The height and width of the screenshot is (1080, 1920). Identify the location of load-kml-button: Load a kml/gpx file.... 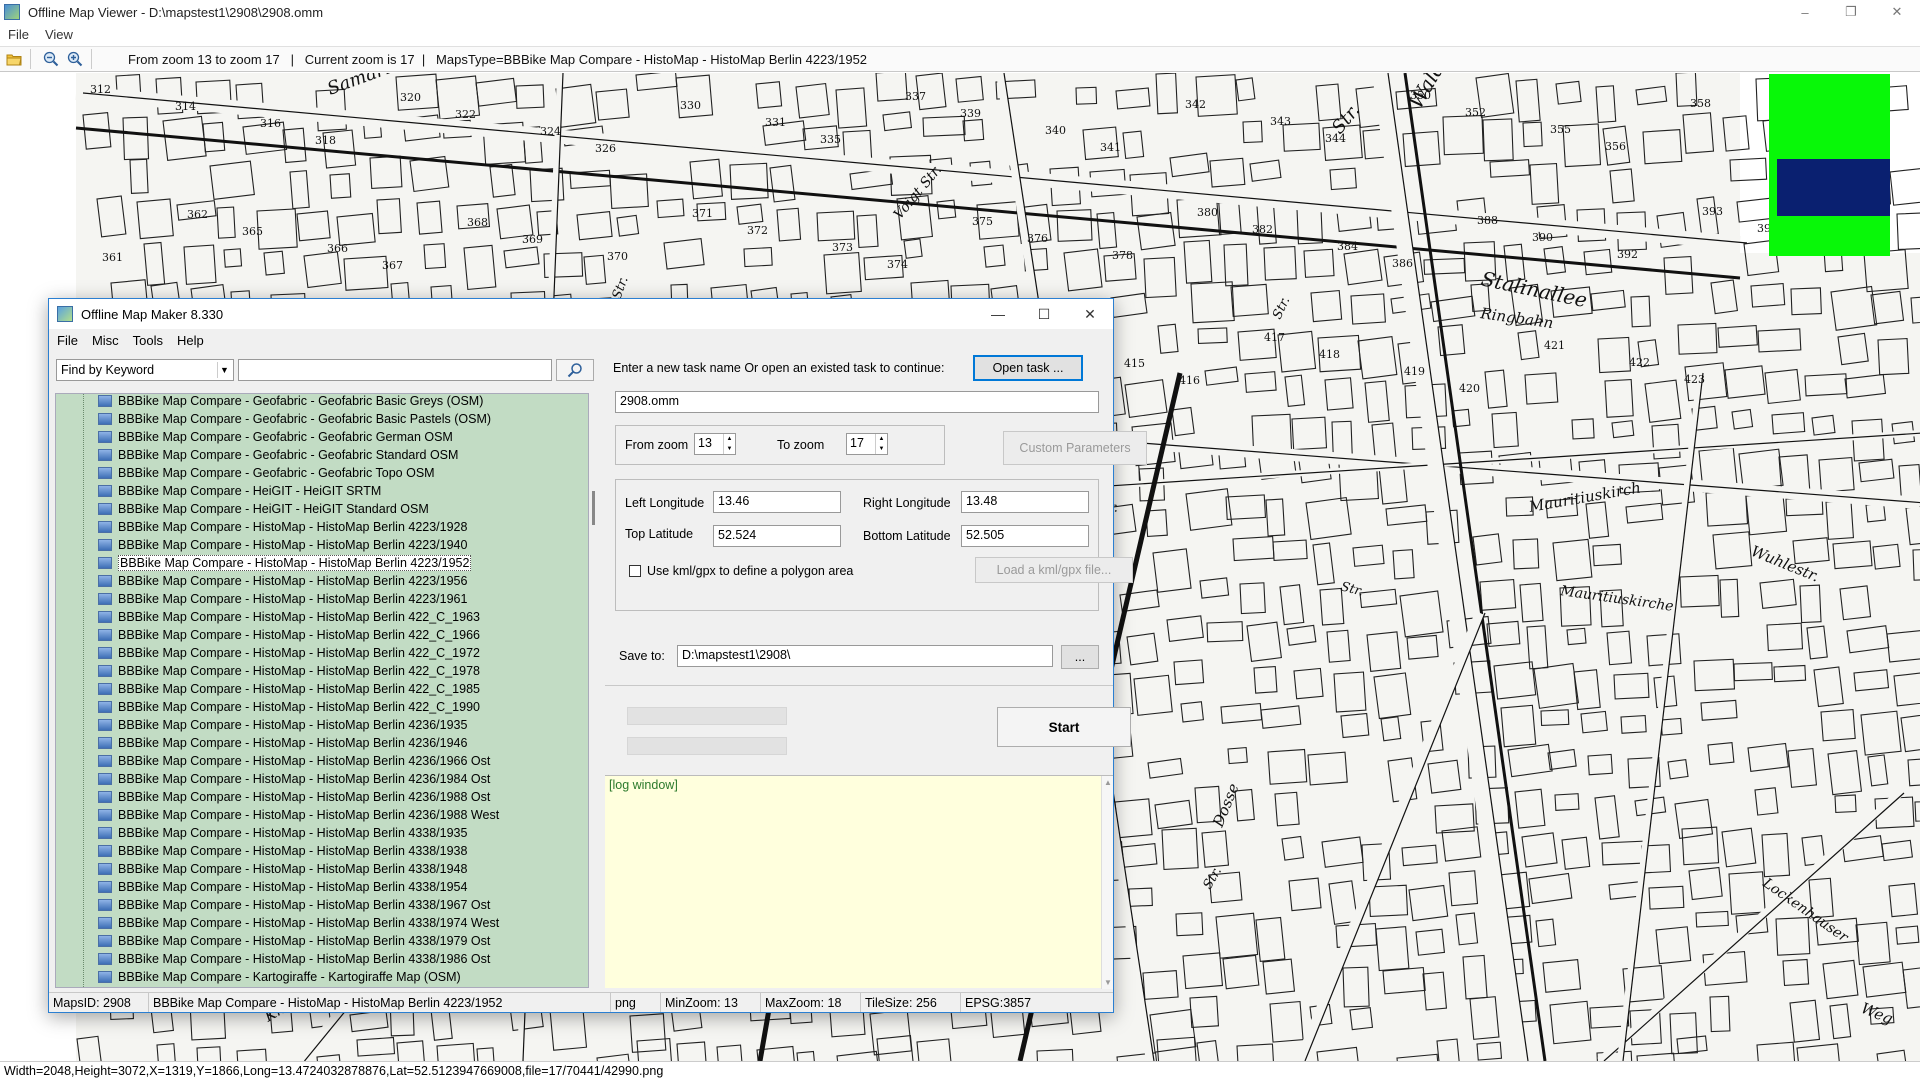
(1054, 570).